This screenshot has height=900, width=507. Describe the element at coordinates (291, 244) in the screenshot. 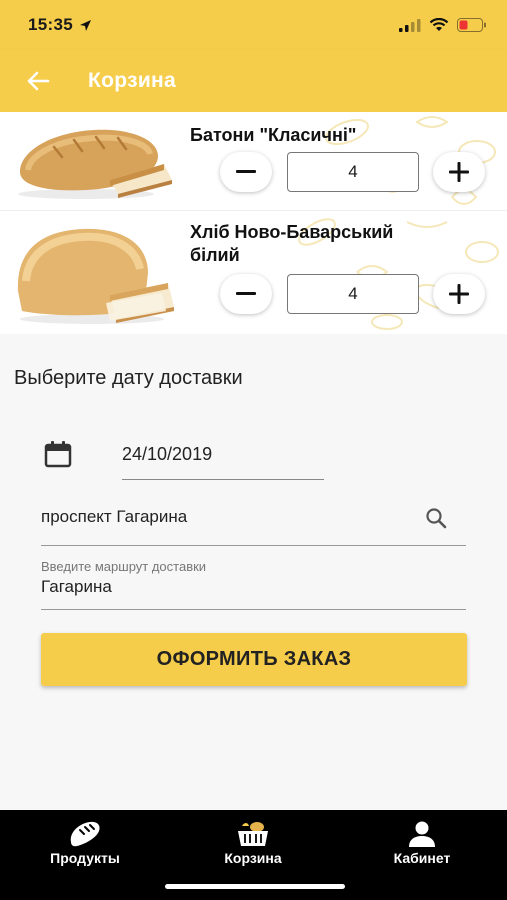

I see `item-name: Хліб Ново-Баварський білий` at that location.